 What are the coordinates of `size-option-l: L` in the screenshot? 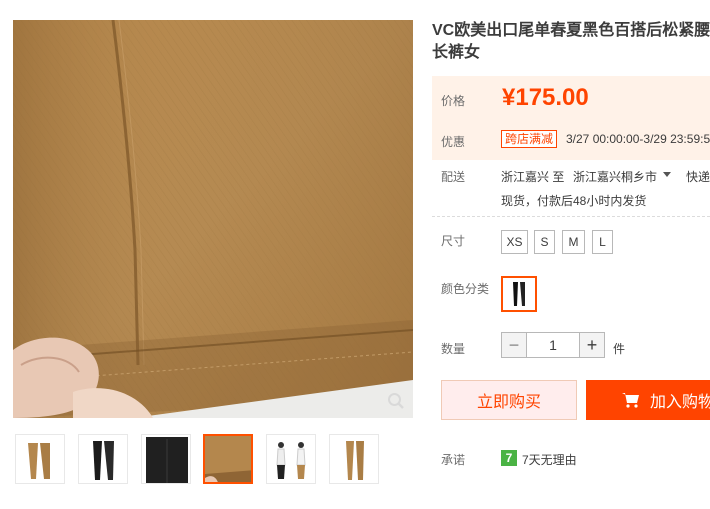 It's located at (602, 242).